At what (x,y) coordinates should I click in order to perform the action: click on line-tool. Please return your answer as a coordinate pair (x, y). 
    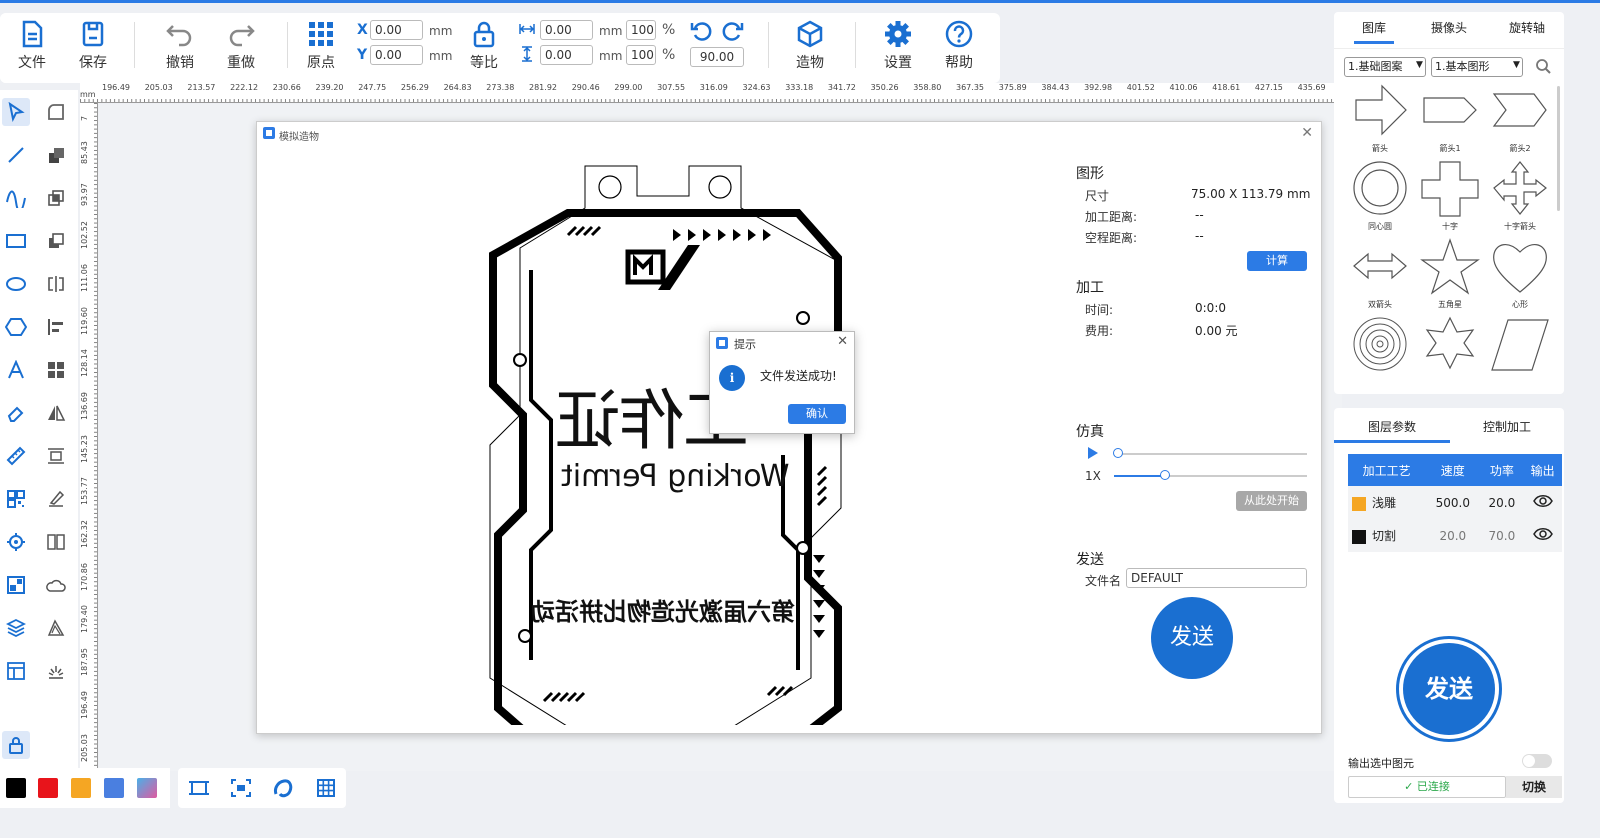
    Looking at the image, I should click on (16, 155).